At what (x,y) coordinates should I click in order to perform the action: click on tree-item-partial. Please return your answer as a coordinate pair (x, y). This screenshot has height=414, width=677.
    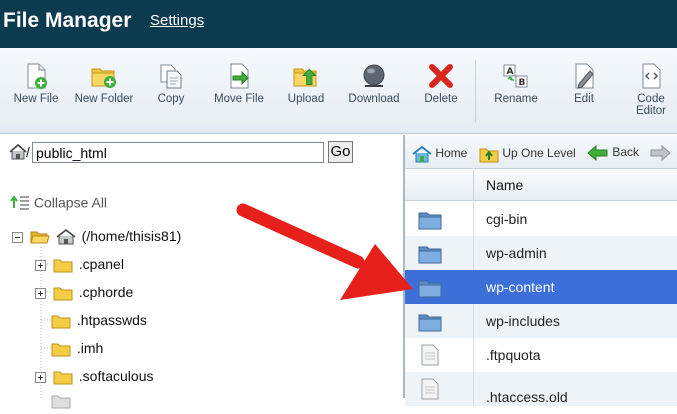
    Looking at the image, I should click on (62, 400).